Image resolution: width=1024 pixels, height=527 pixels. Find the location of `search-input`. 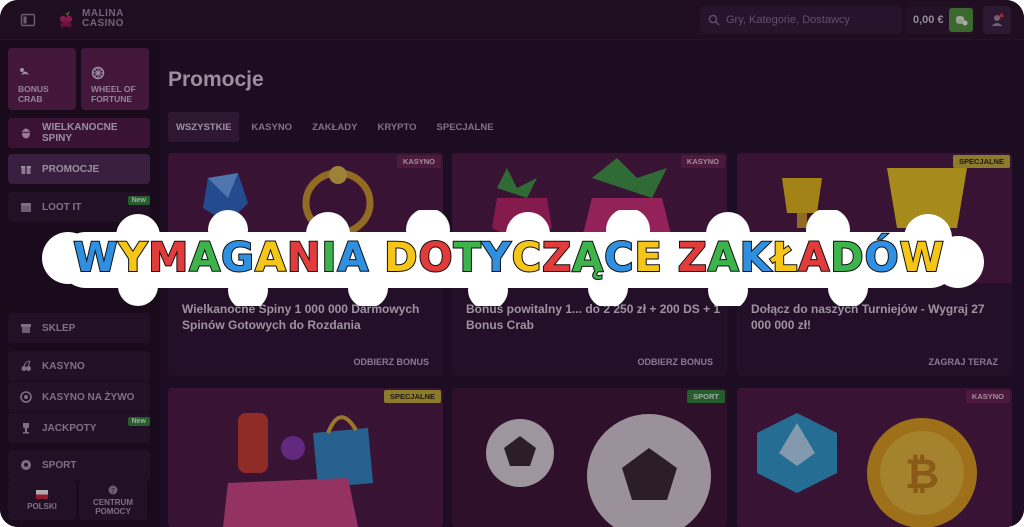

search-input is located at coordinates (811, 20).